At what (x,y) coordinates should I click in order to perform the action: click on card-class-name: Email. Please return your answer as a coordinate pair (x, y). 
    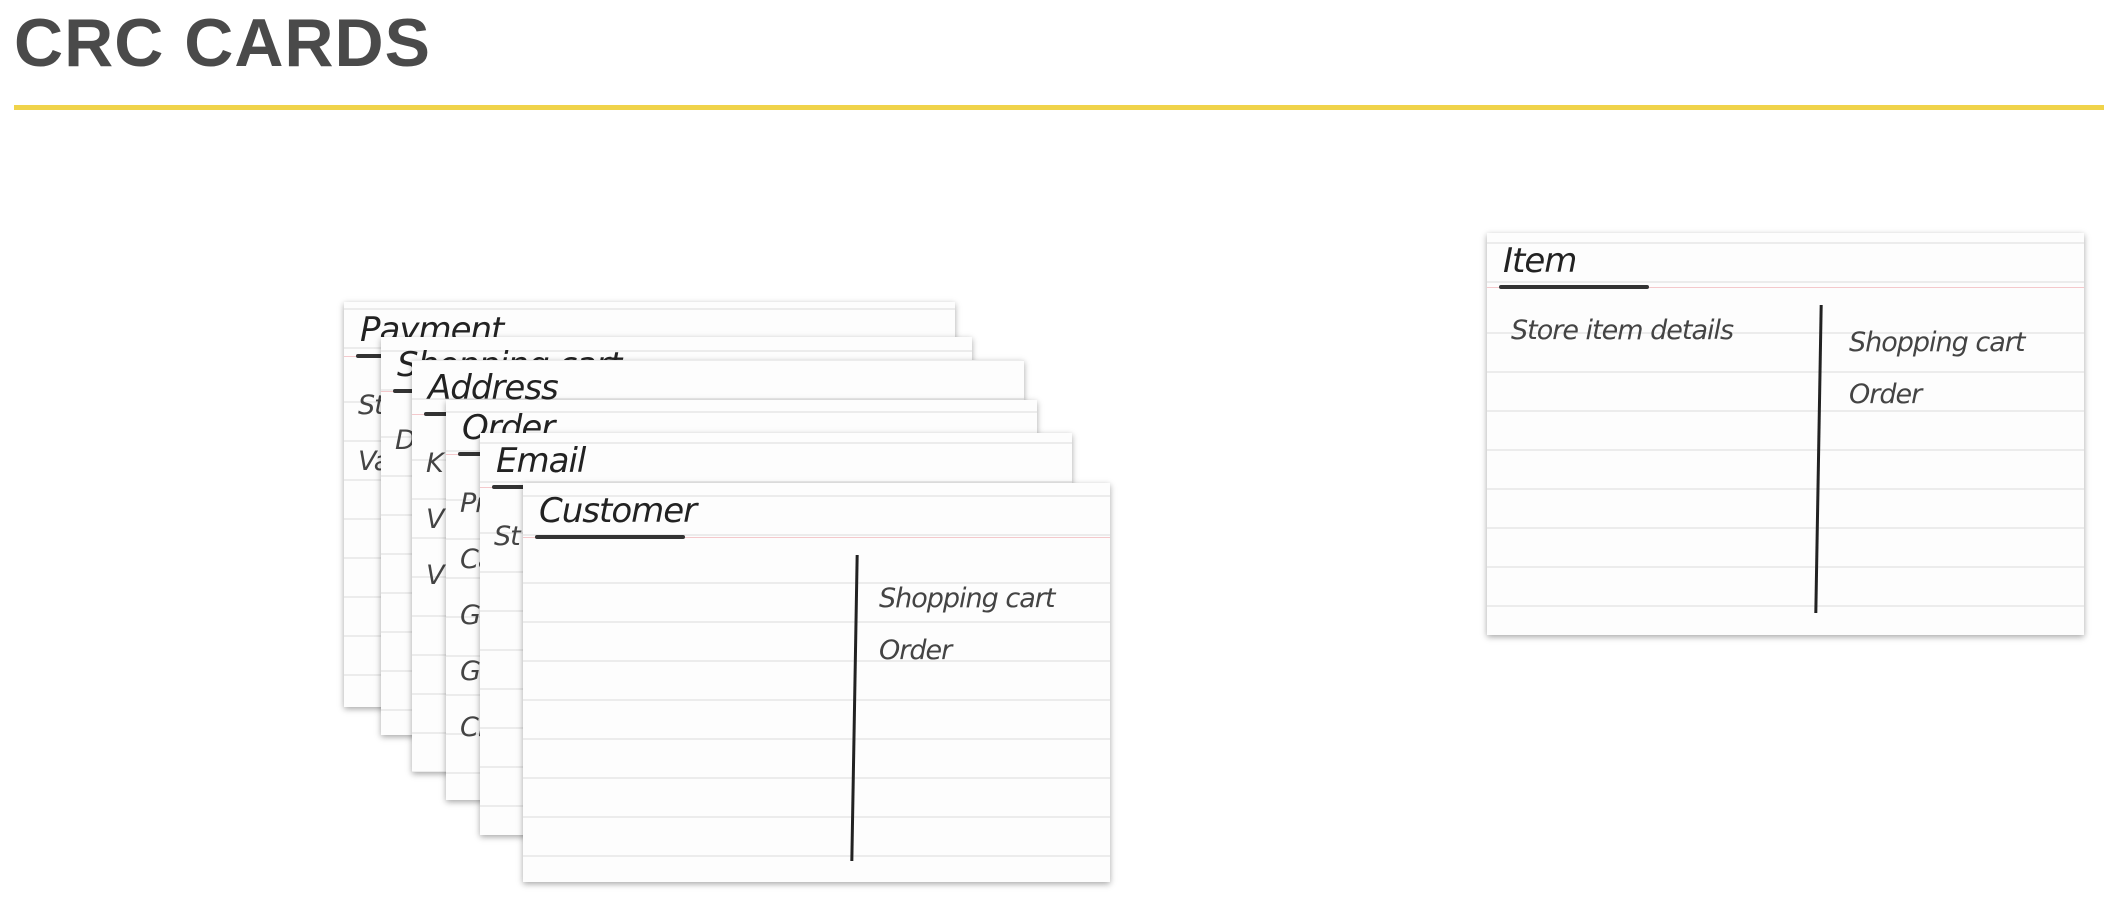
    Looking at the image, I should click on (541, 461).